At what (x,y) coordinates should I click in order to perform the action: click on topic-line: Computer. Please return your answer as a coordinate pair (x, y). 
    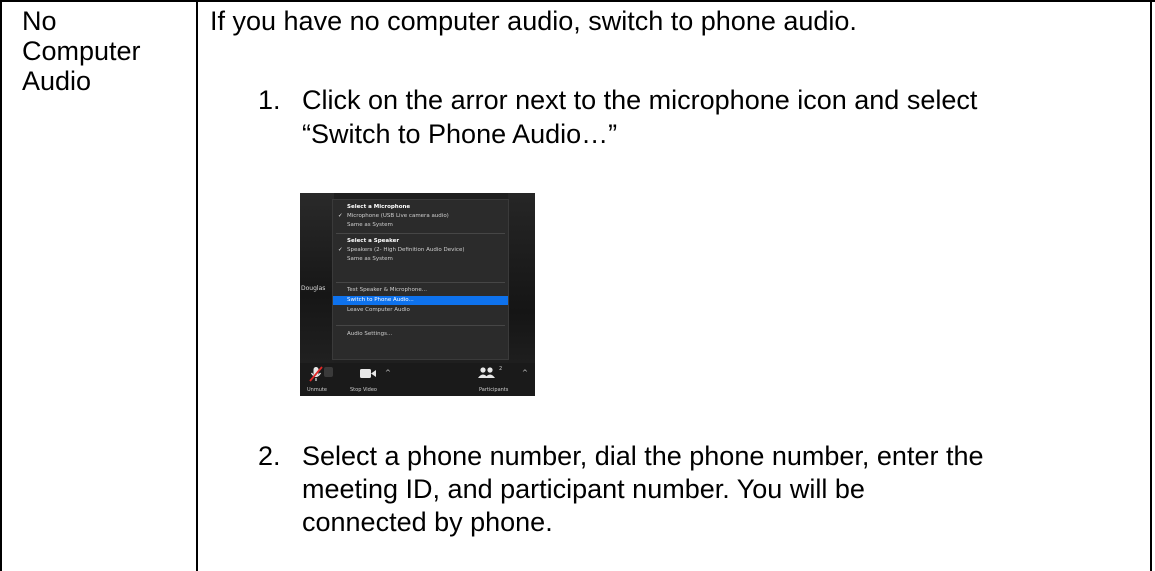
    Looking at the image, I should click on (81, 51).